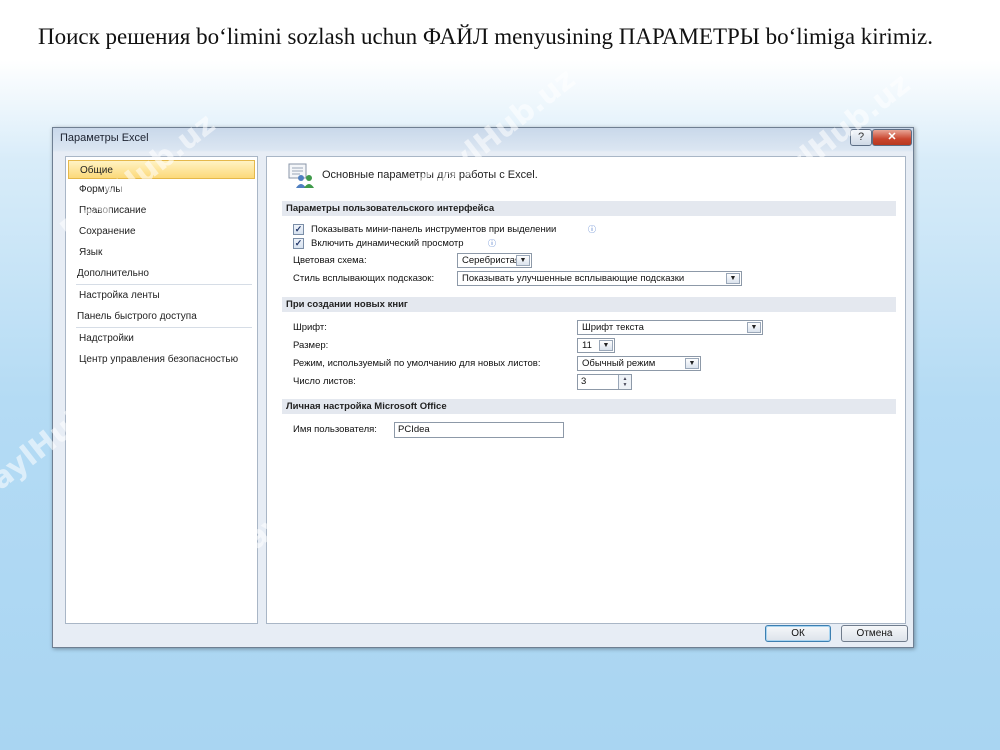 The image size is (1000, 750). Describe the element at coordinates (310, 327) in the screenshot. I see `font-label: Шрифт:` at that location.